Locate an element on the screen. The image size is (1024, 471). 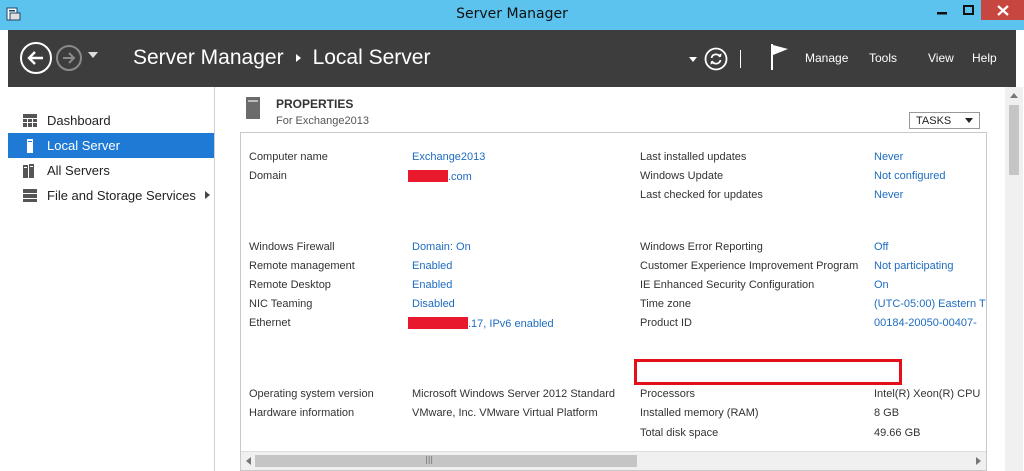
minimize-icon is located at coordinates (942, 13).